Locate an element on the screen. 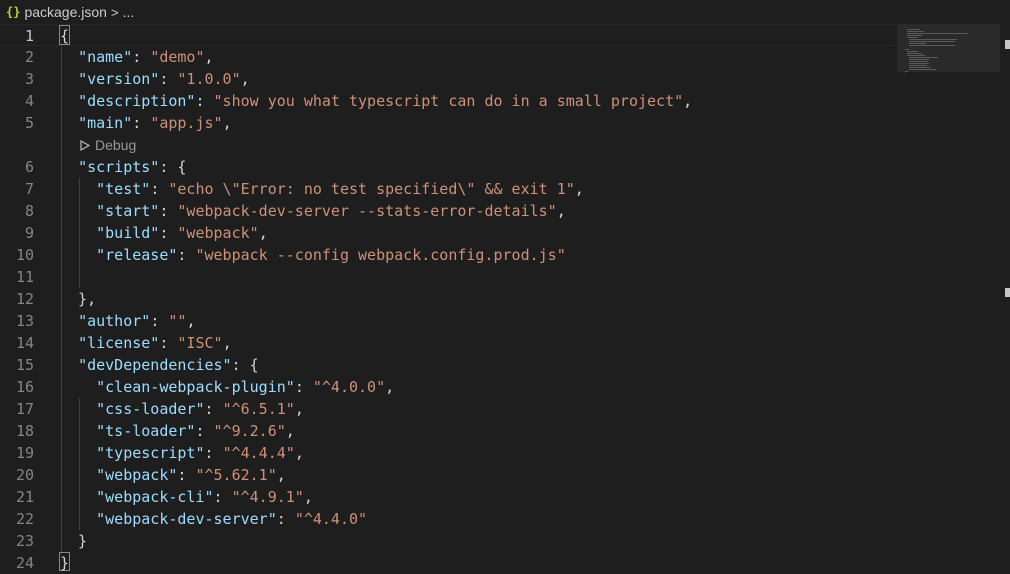  code-line: 6 "scripts": { is located at coordinates (447, 167).